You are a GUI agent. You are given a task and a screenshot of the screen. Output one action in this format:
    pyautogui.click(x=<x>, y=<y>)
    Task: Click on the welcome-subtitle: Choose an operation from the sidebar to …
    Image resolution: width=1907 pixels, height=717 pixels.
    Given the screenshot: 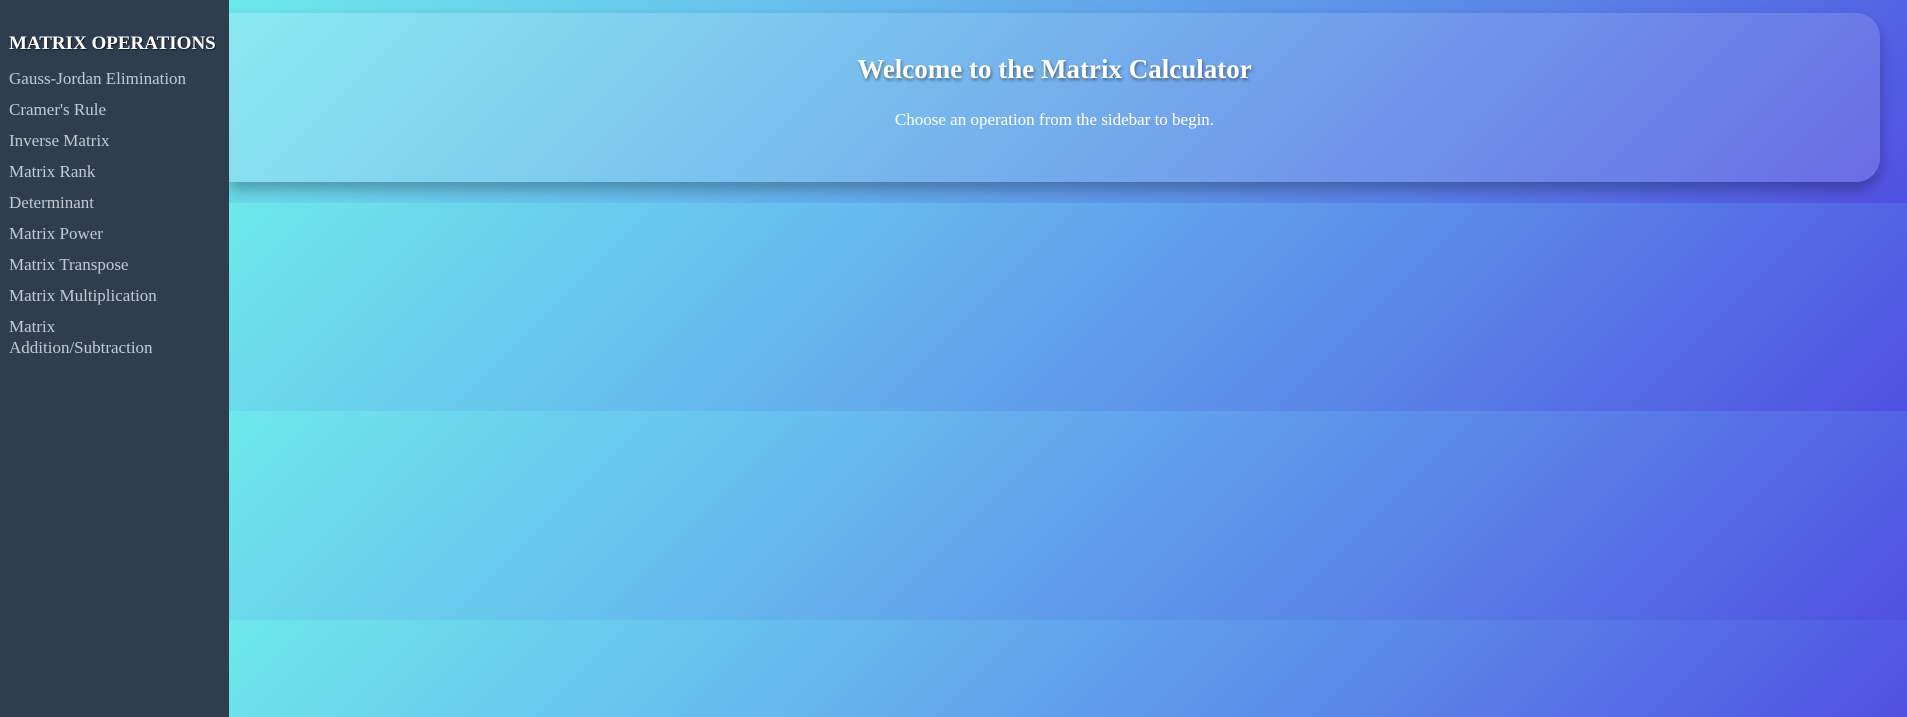 What is the action you would take?
    pyautogui.click(x=1054, y=119)
    